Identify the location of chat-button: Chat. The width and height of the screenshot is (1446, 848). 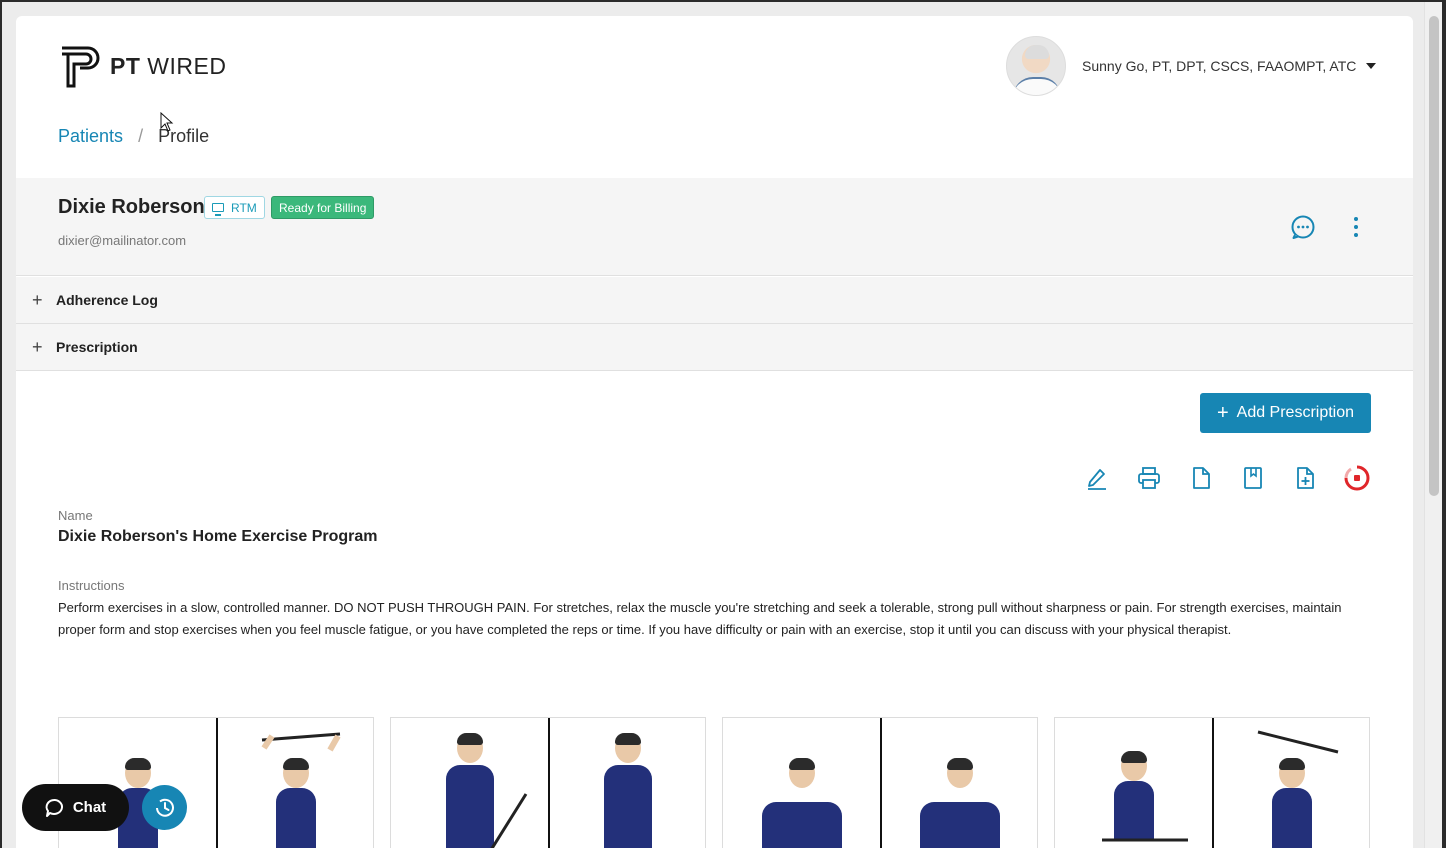
(75, 807).